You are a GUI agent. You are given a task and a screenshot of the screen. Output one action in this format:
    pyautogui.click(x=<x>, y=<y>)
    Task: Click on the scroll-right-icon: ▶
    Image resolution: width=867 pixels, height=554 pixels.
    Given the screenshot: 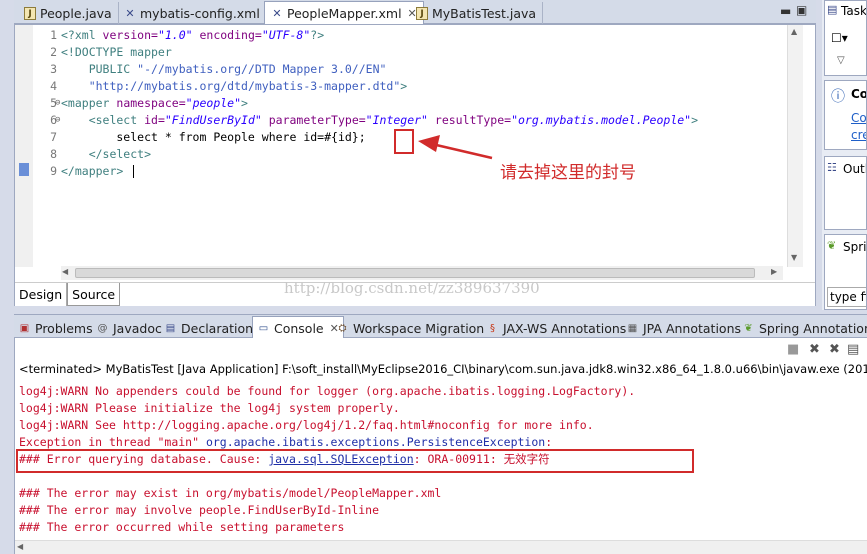 What is the action you would take?
    pyautogui.click(x=774, y=271)
    